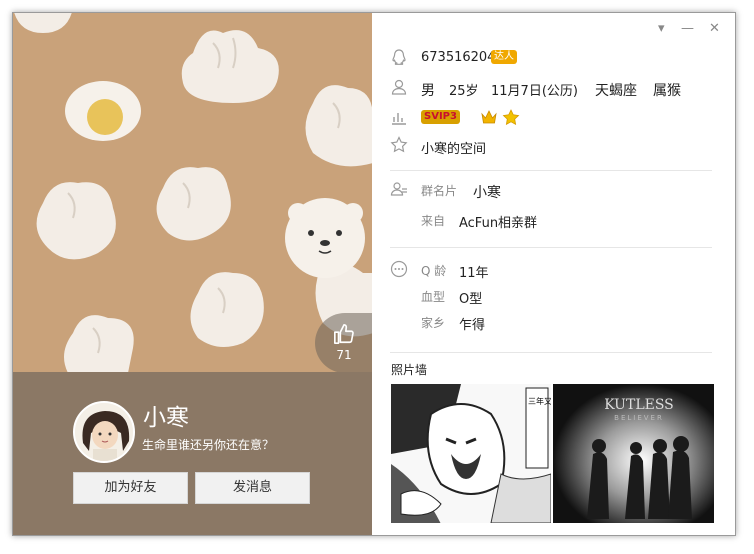  What do you see at coordinates (325, 238) in the screenshot?
I see `bear-illustration` at bounding box center [325, 238].